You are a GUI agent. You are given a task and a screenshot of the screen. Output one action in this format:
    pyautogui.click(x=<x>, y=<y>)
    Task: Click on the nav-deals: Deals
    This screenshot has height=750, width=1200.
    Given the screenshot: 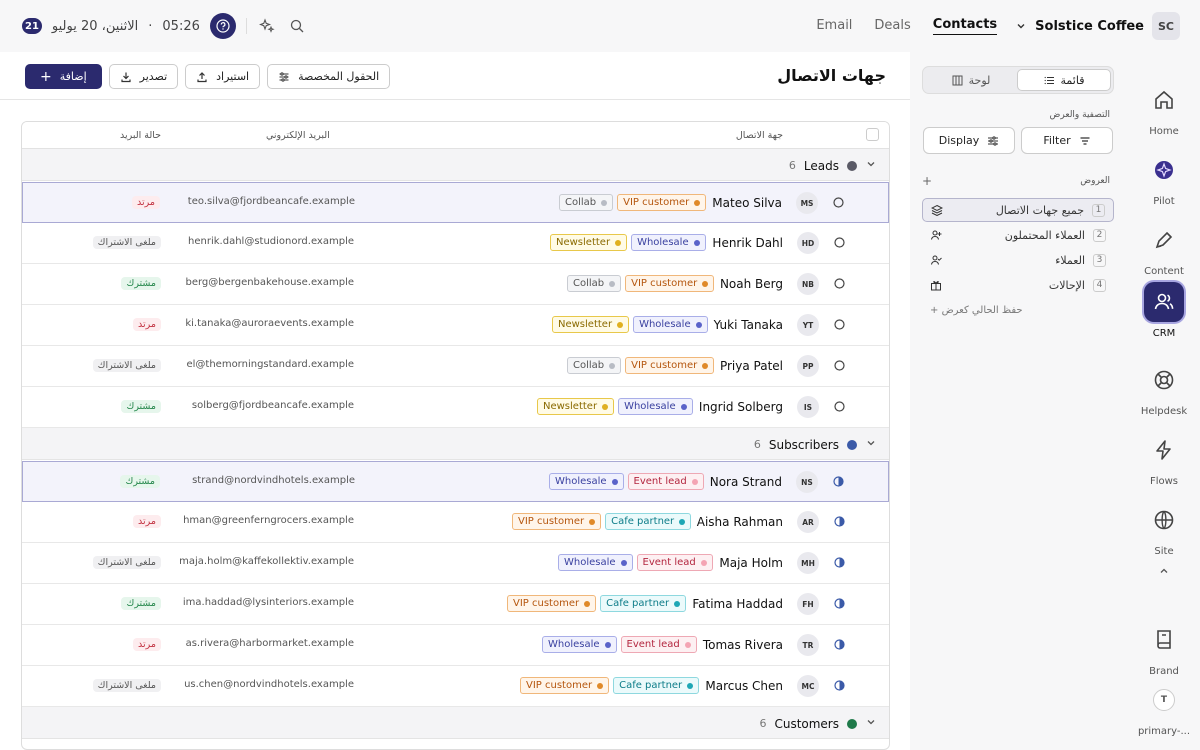 What is the action you would take?
    pyautogui.click(x=892, y=26)
    